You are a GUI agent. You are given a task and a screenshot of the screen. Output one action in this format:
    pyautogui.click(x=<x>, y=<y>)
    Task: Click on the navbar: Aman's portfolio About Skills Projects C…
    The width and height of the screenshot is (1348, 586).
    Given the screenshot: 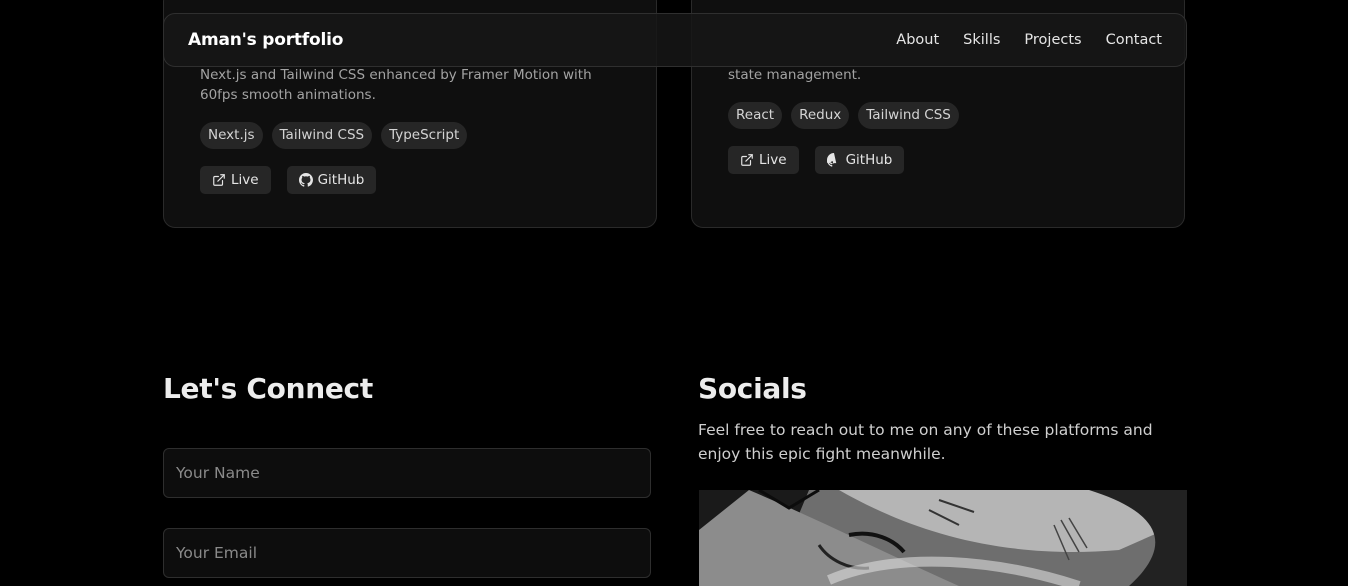 What is the action you would take?
    pyautogui.click(x=675, y=40)
    